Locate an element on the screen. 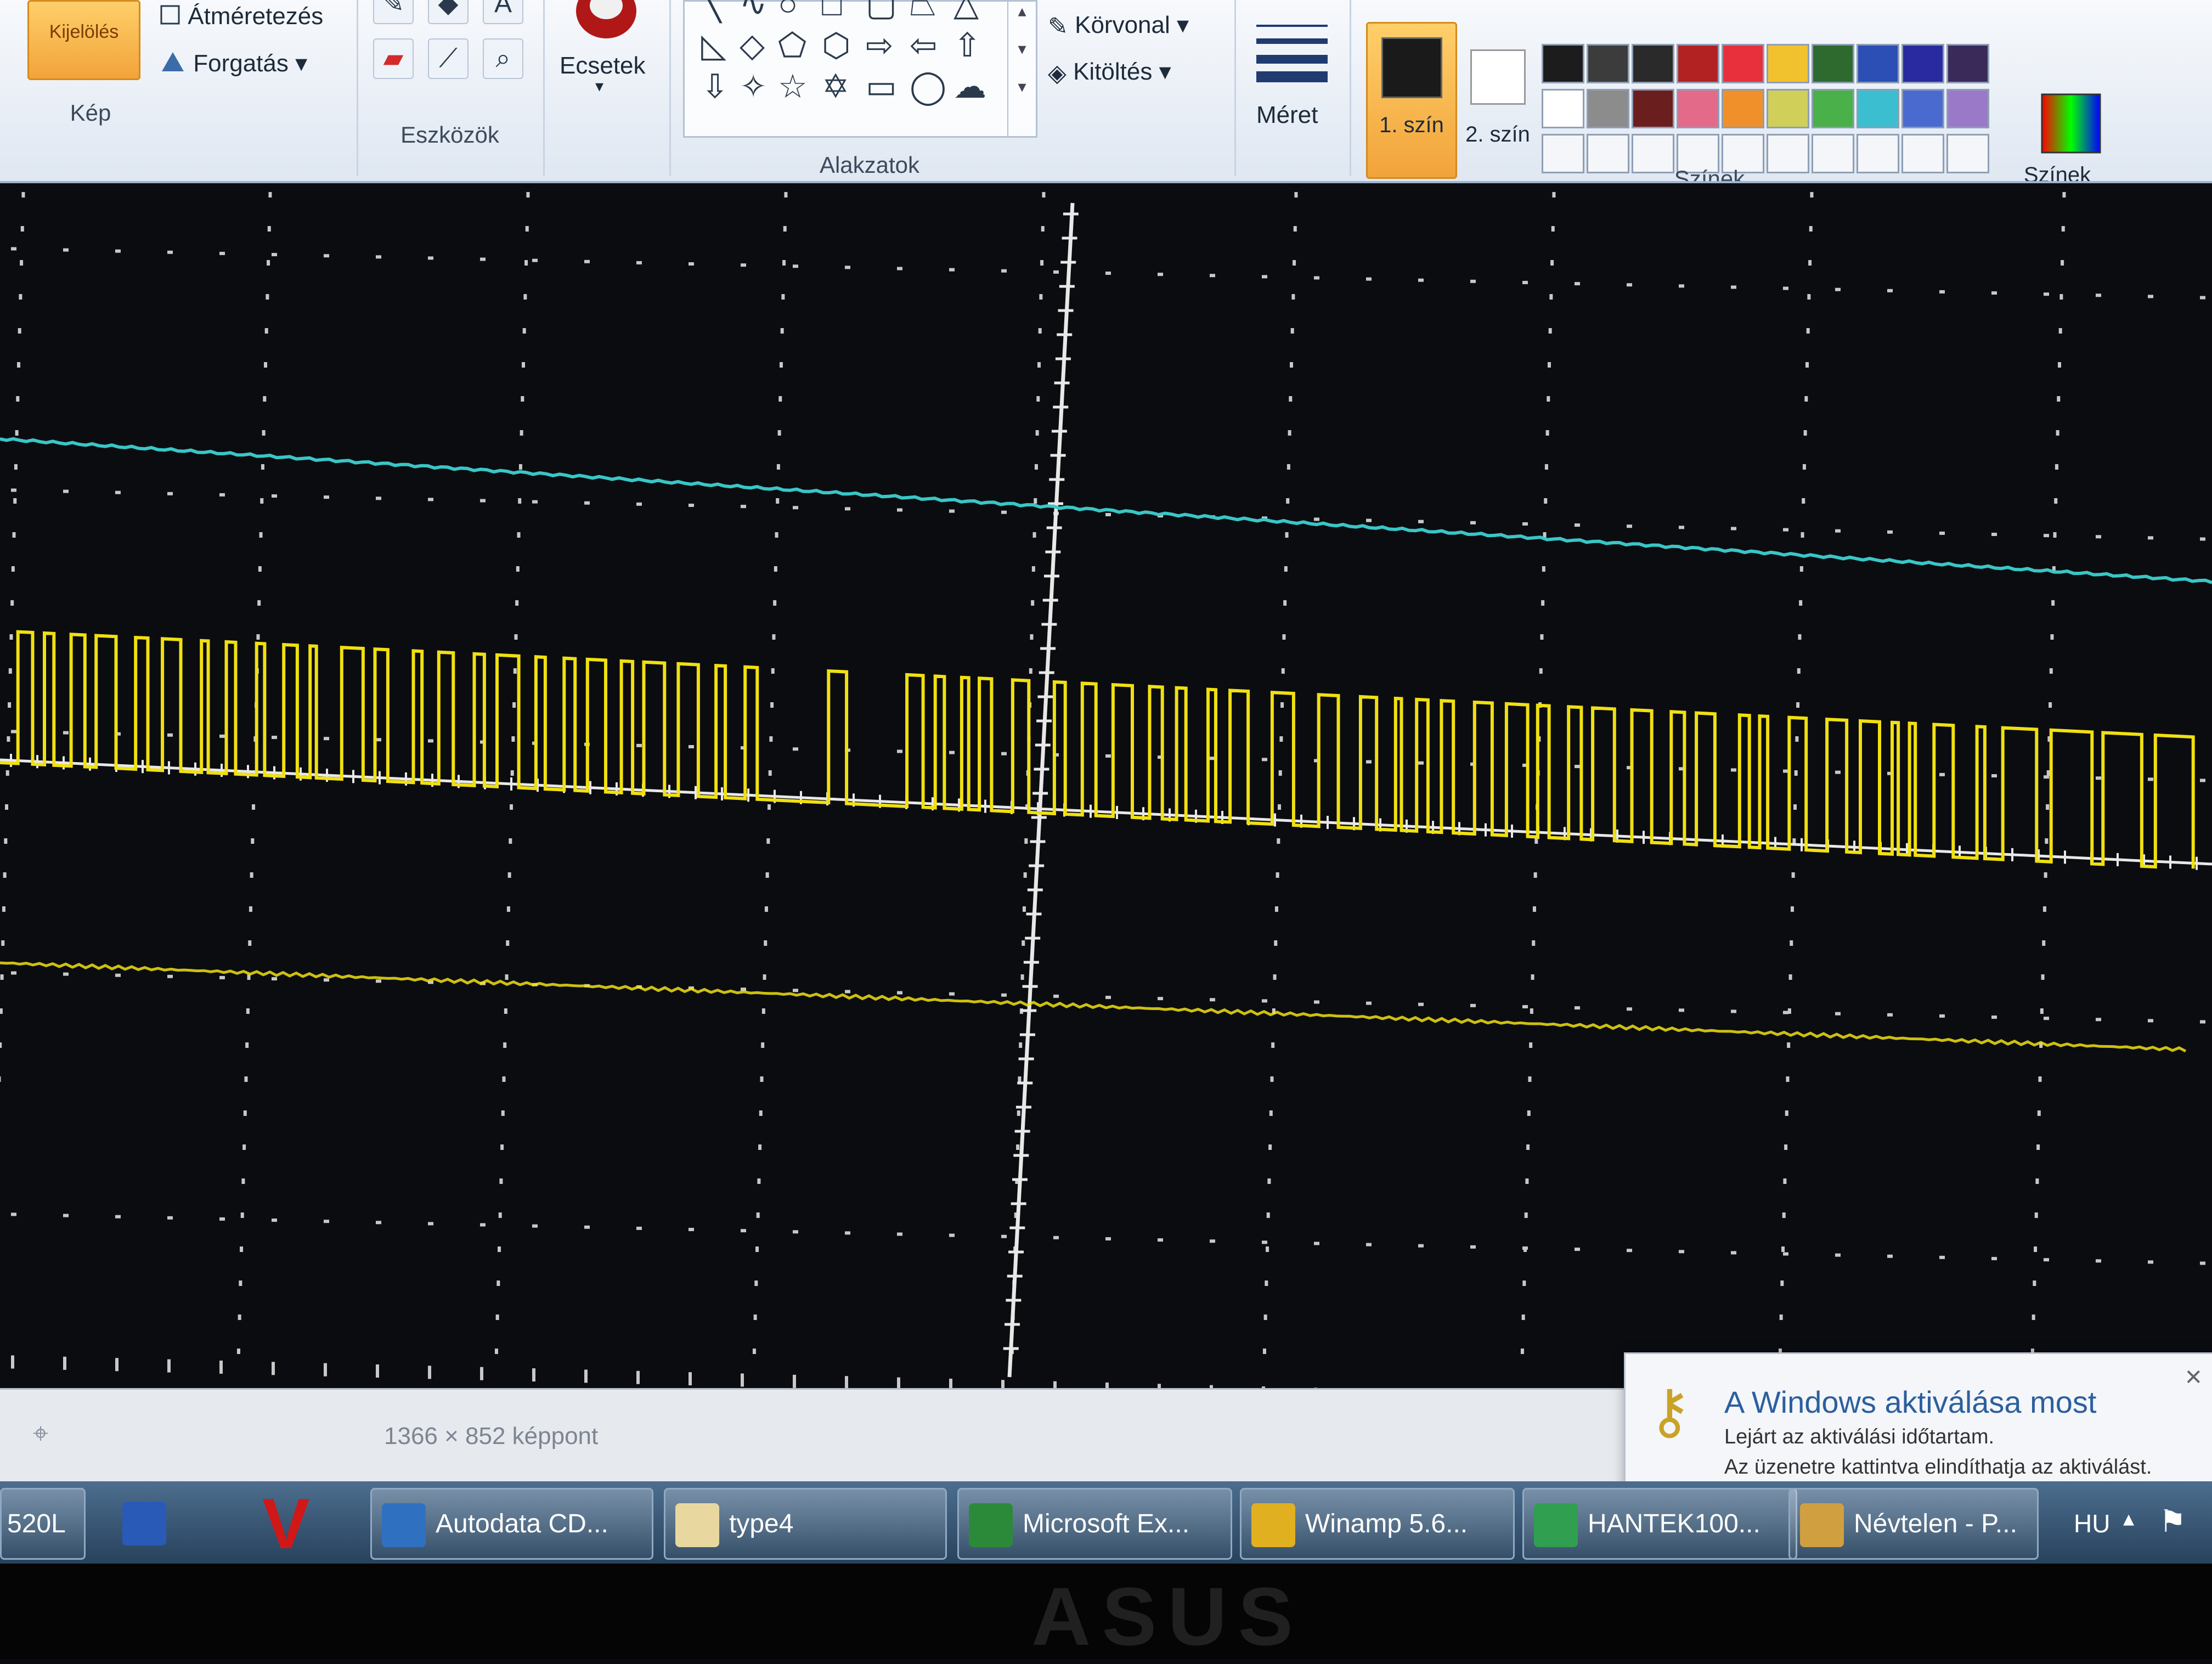  diamond-shape-icon: ◇ is located at coordinates (752, 46).